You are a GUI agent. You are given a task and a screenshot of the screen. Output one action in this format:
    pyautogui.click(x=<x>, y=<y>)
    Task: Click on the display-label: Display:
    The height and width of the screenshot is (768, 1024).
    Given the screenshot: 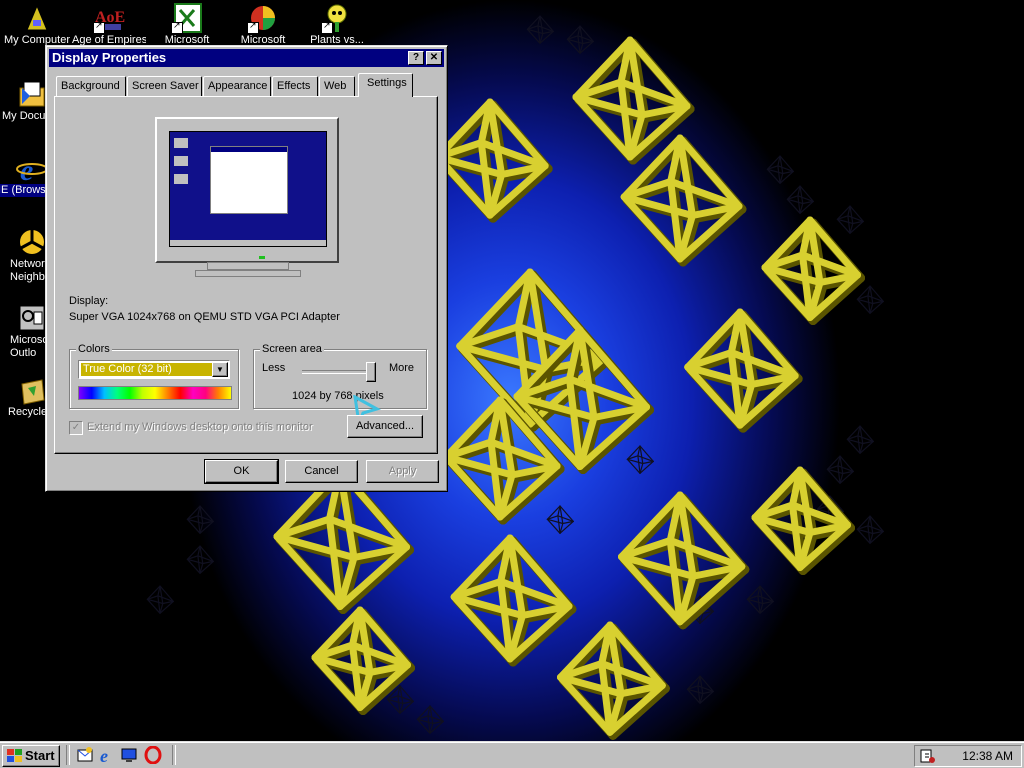 What is the action you would take?
    pyautogui.click(x=89, y=301)
    